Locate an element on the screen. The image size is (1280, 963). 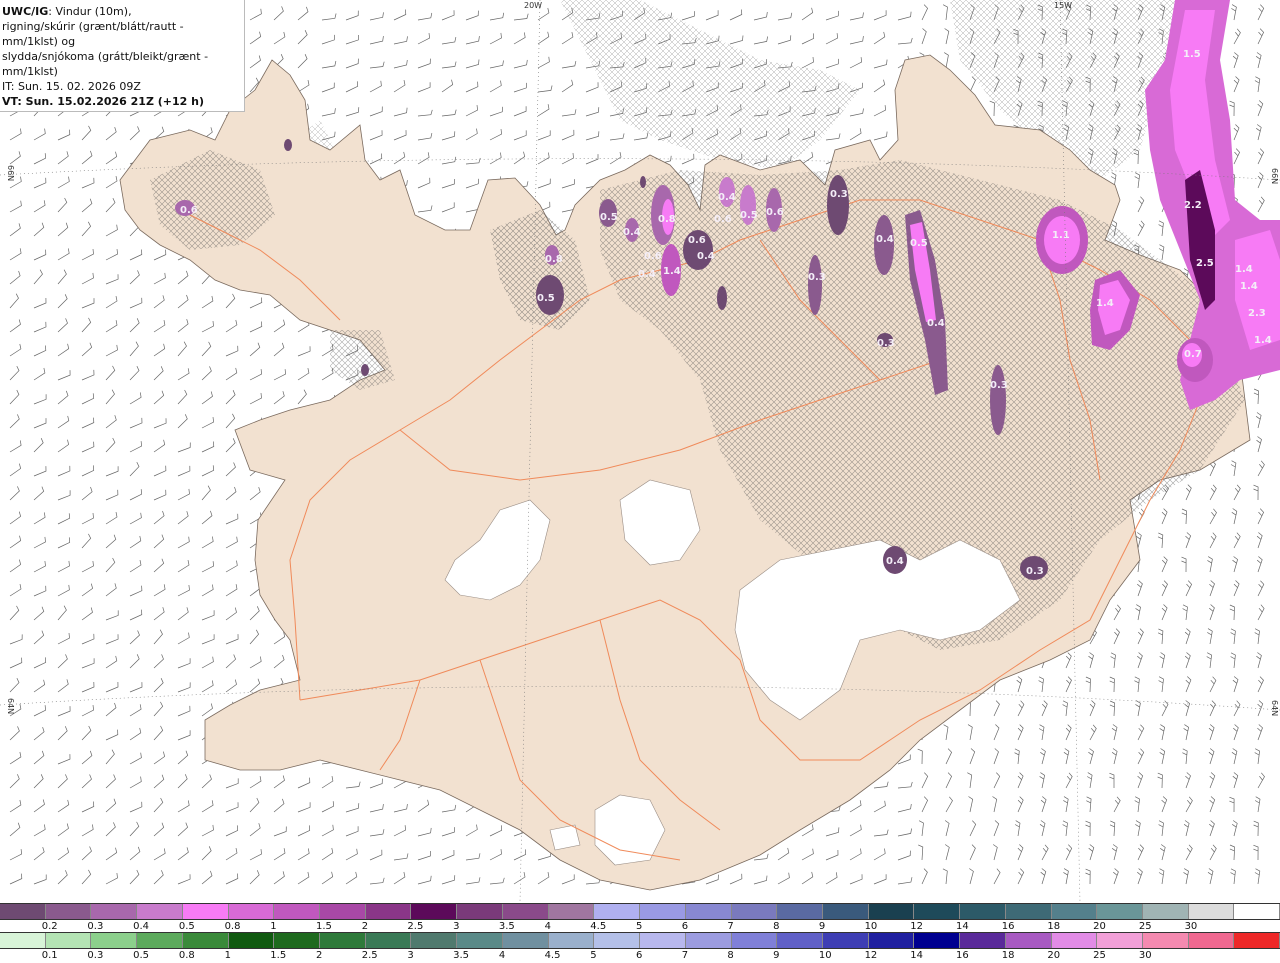
legend-snow-bar is located at coordinates (640, 911).